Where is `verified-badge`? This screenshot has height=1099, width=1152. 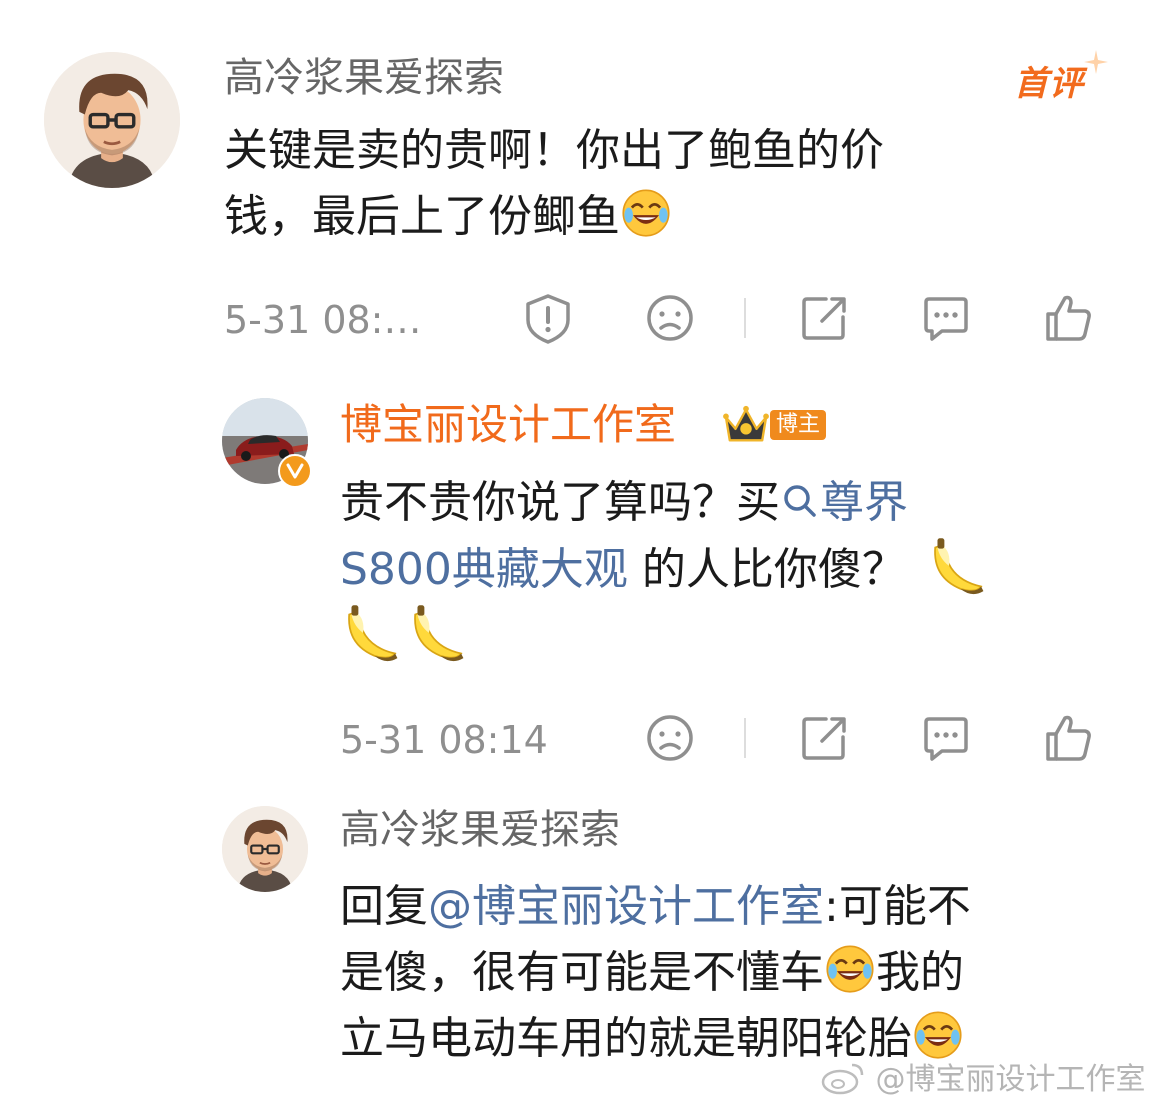
verified-badge is located at coordinates (295, 471).